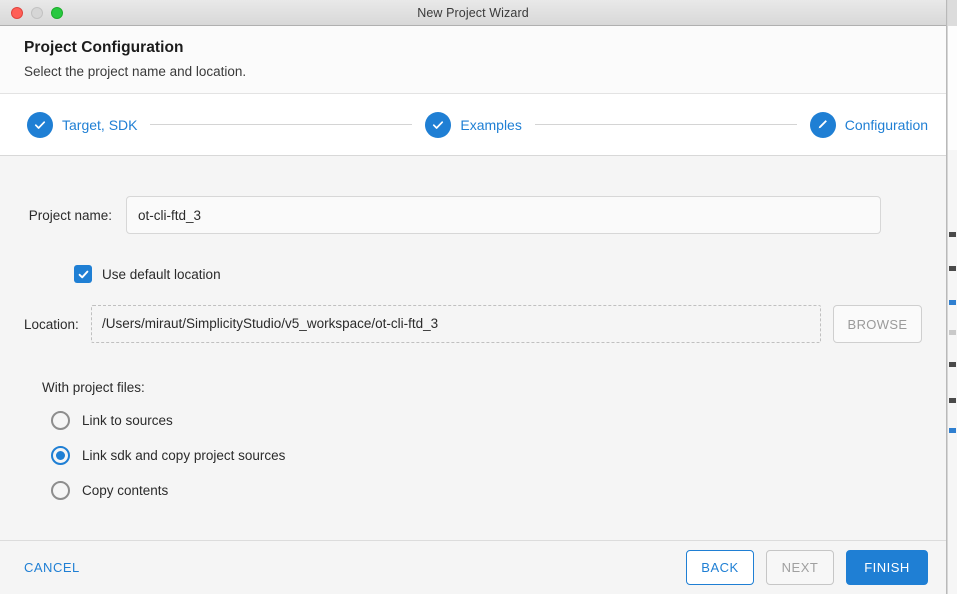  Describe the element at coordinates (184, 455) in the screenshot. I see `radio-label-link-sdk-copy-sources: Link sdk and copy project sources` at that location.